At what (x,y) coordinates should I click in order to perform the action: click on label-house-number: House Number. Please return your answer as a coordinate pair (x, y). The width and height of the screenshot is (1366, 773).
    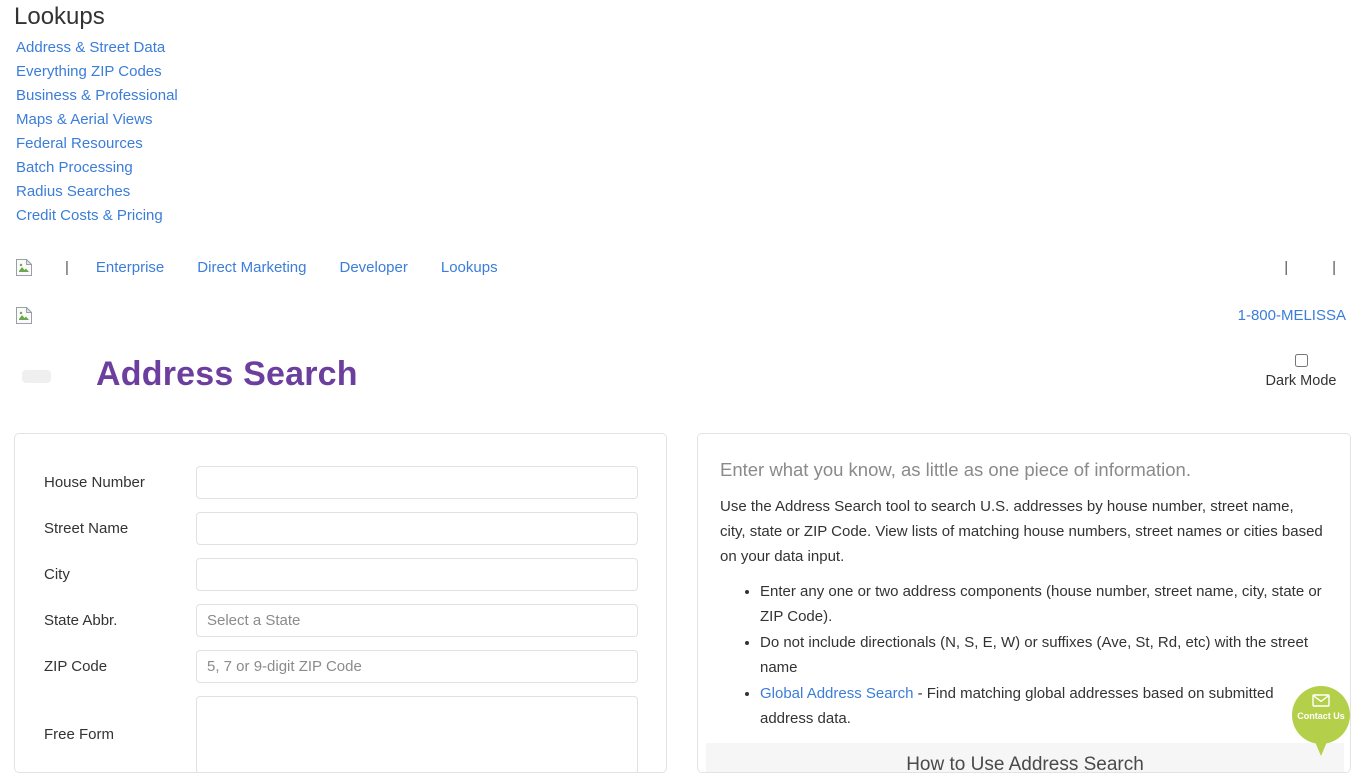
    Looking at the image, I should click on (94, 482).